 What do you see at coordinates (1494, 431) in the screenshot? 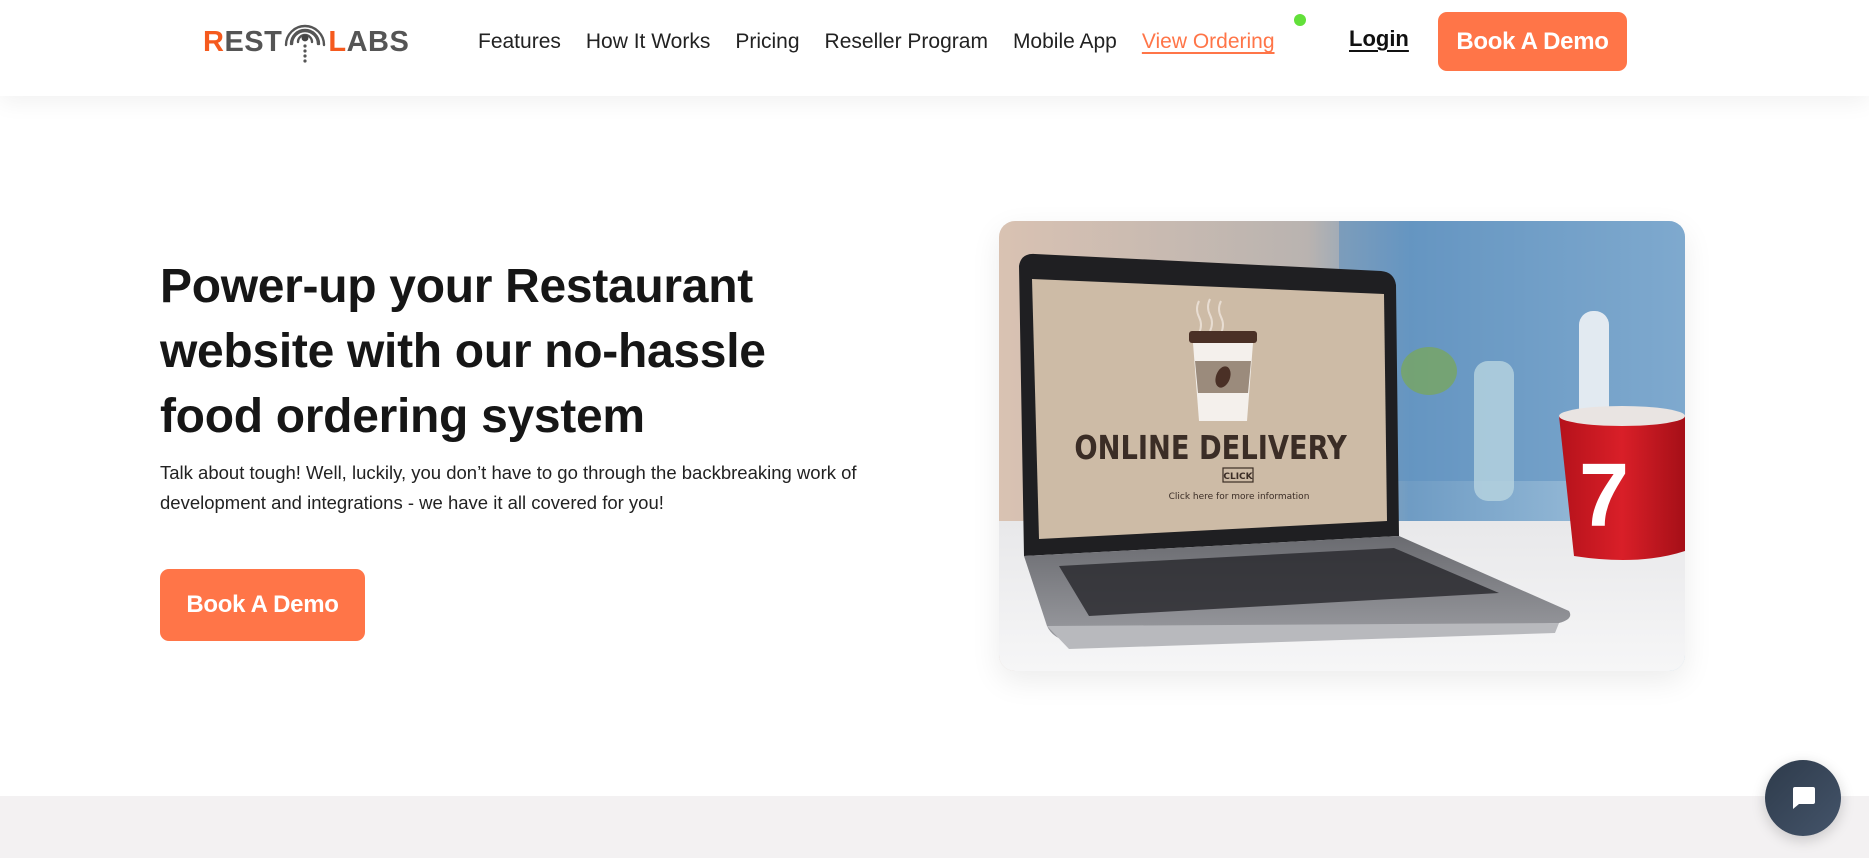
I see `figurine` at bounding box center [1494, 431].